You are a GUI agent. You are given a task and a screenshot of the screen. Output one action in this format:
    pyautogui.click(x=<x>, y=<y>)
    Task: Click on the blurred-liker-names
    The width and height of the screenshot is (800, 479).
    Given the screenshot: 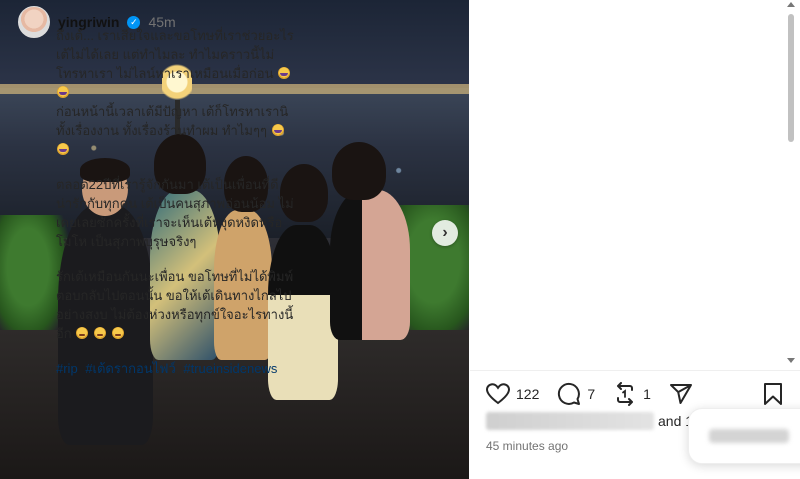 What is the action you would take?
    pyautogui.click(x=570, y=421)
    